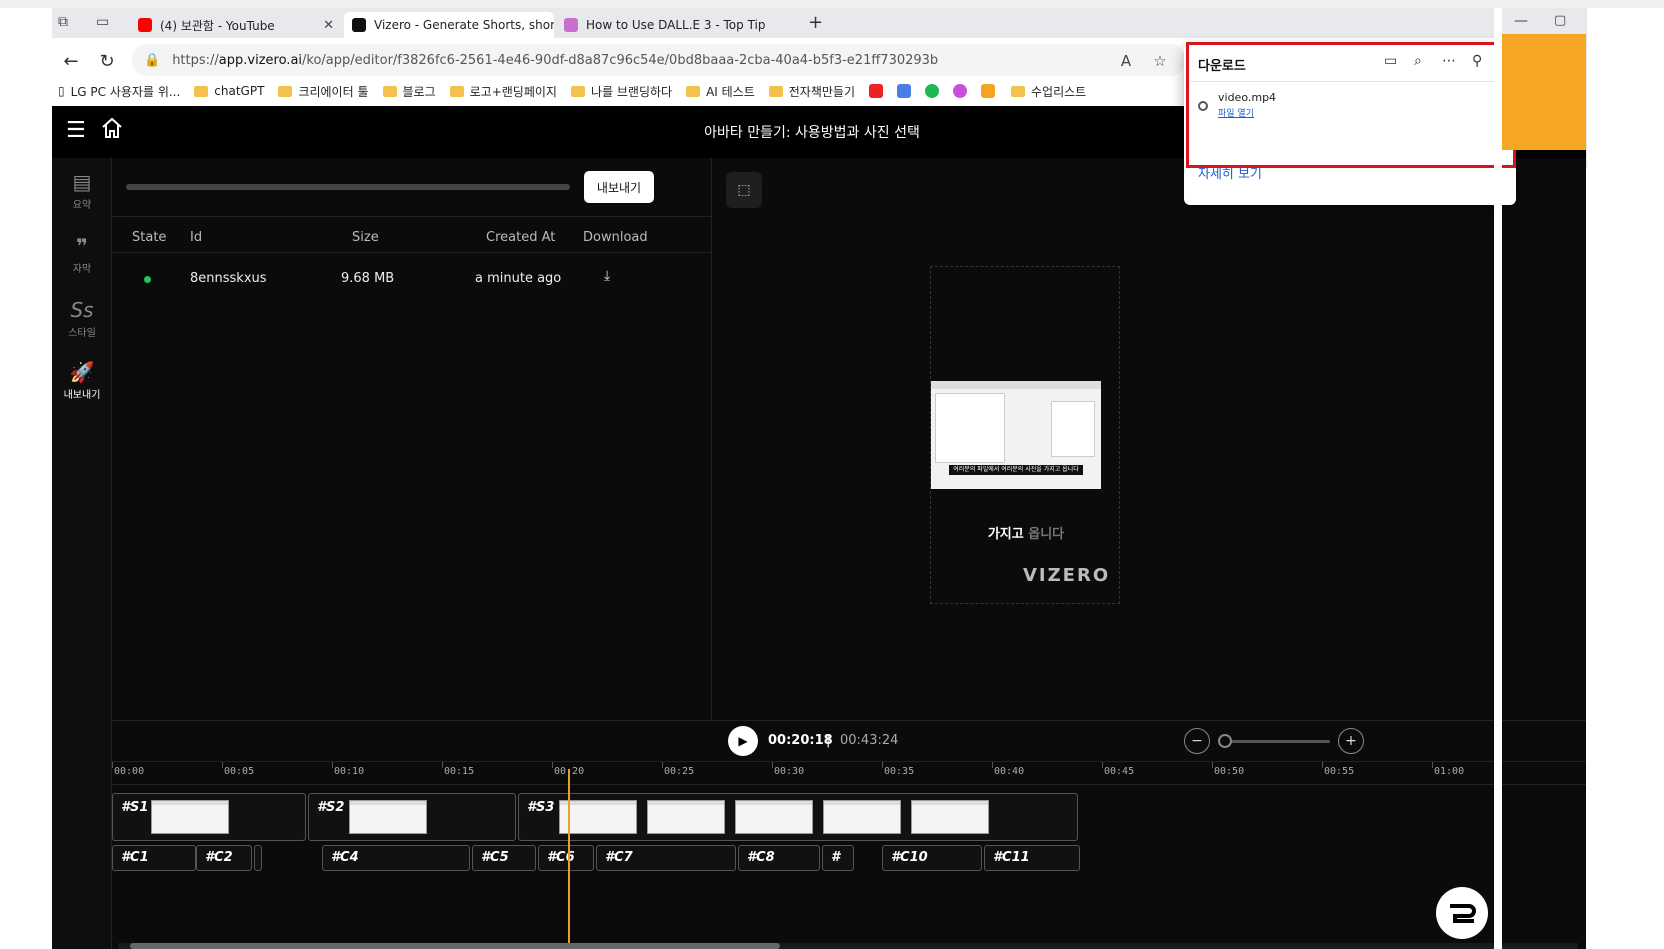  I want to click on refresh-icon: ↻, so click(107, 61).